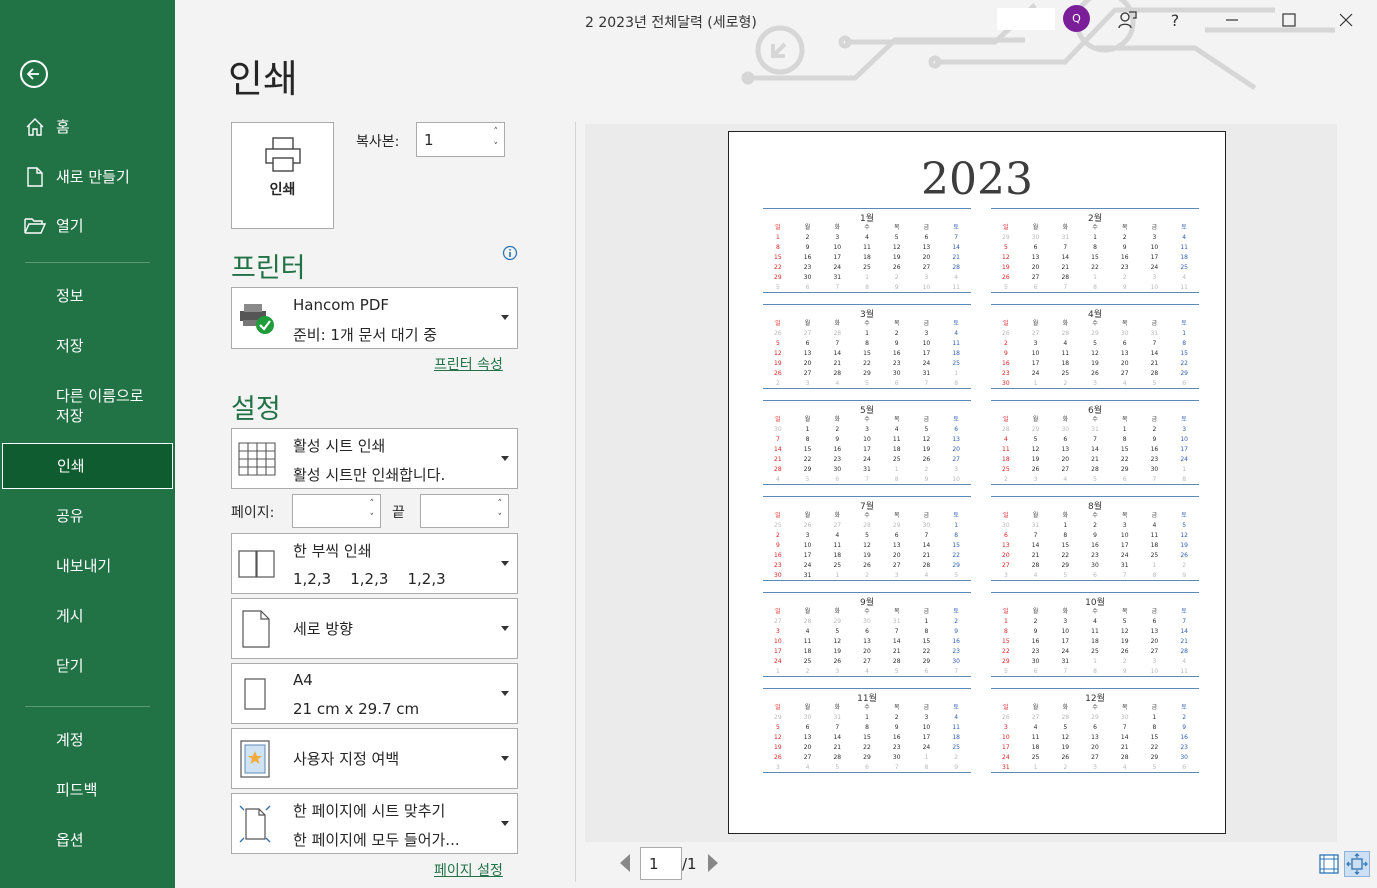  What do you see at coordinates (87, 840) in the screenshot?
I see `nav-options: 옵션` at bounding box center [87, 840].